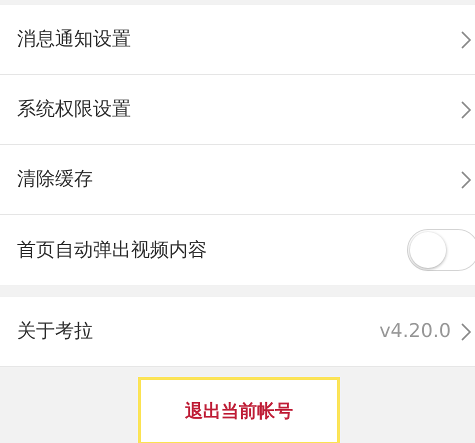 This screenshot has width=475, height=443. Describe the element at coordinates (441, 250) in the screenshot. I see `toggle-switch` at that location.